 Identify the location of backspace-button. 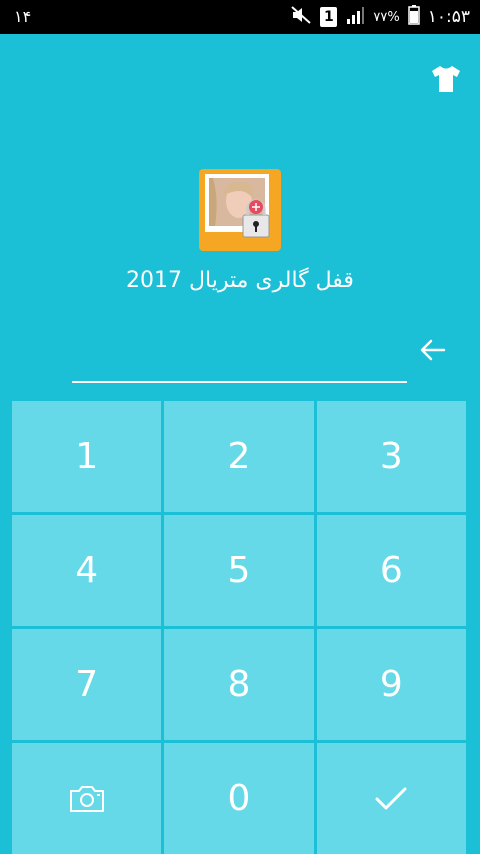
(433, 350).